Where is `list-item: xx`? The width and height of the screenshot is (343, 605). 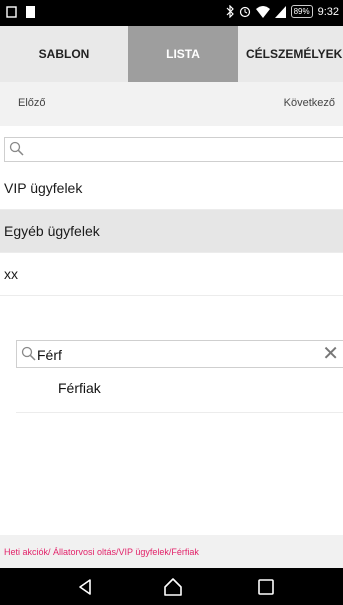
list-item: xx is located at coordinates (171, 274).